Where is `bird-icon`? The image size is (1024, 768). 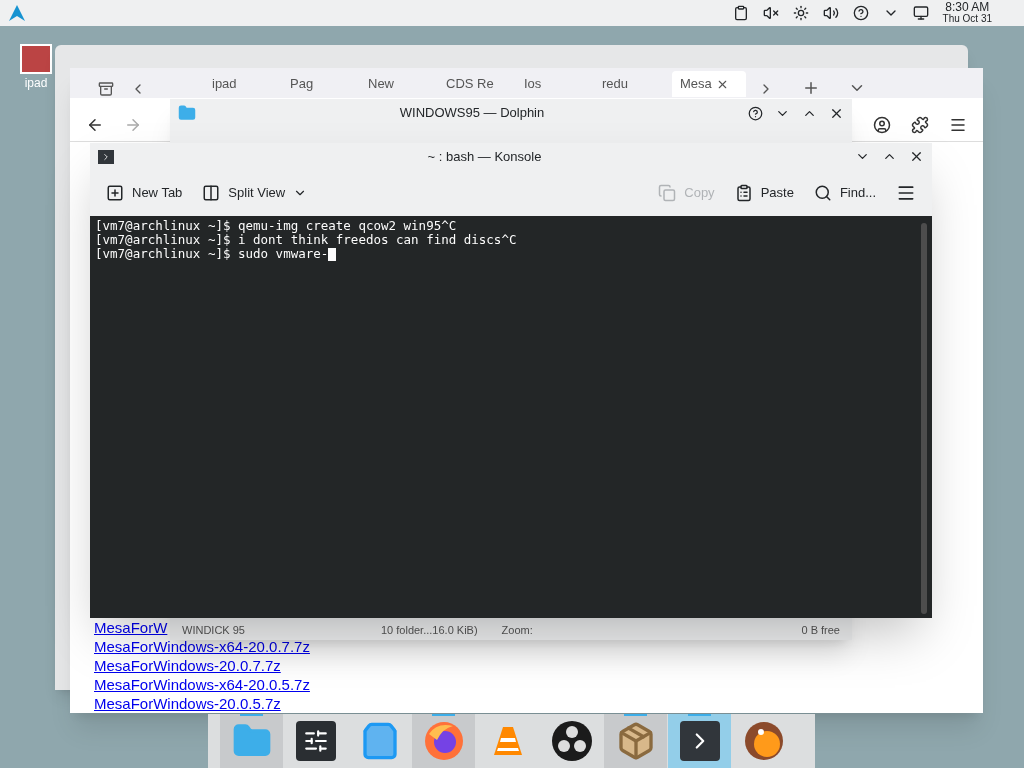 bird-icon is located at coordinates (763, 741).